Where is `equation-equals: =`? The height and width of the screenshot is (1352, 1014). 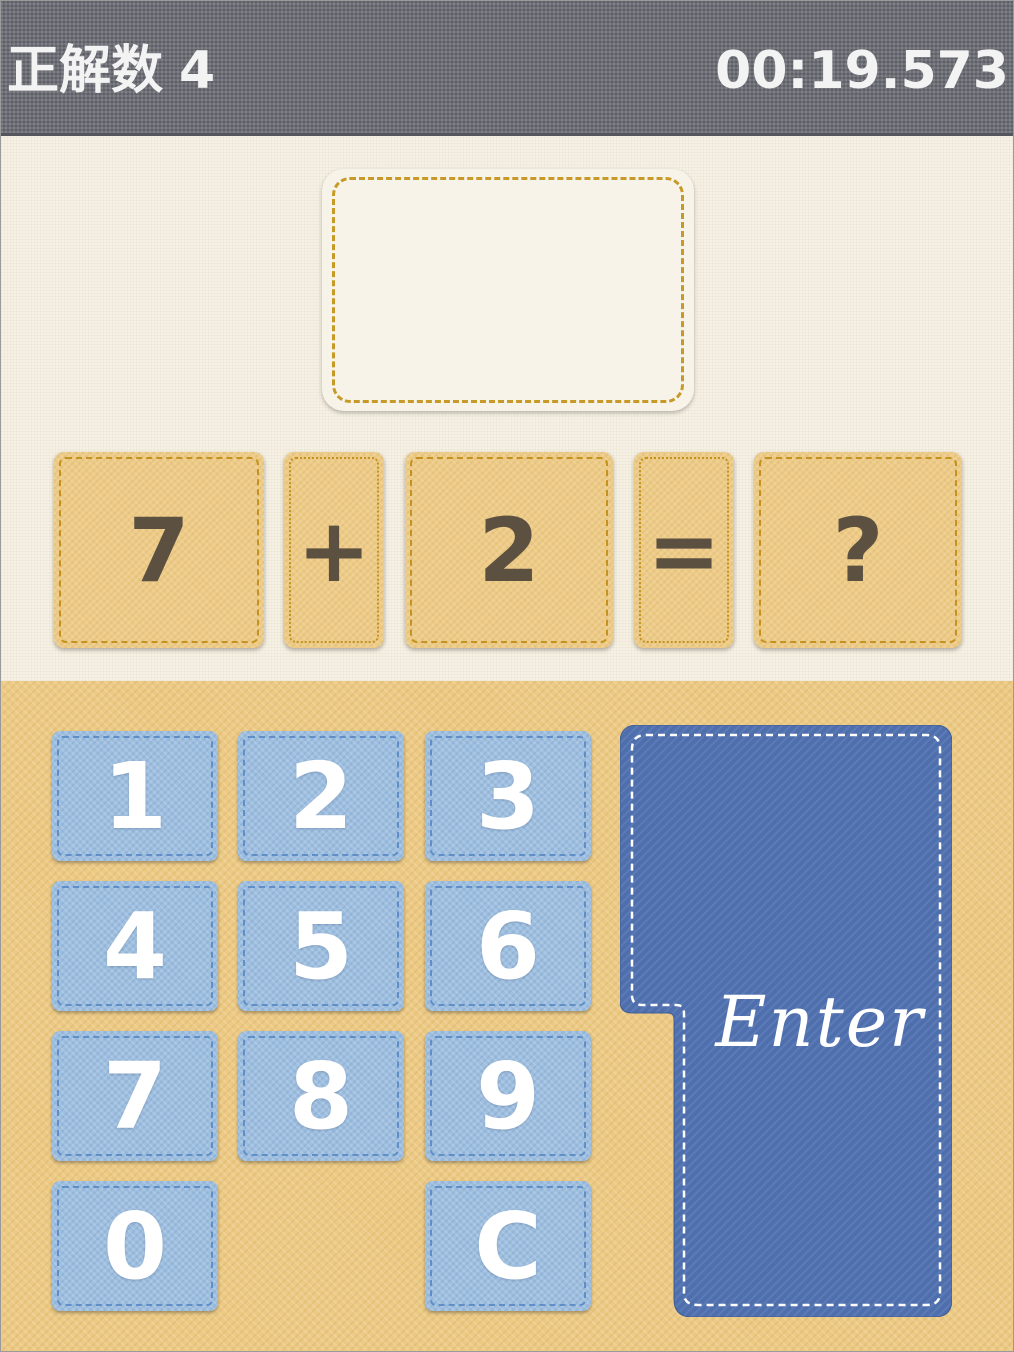 equation-equals: = is located at coordinates (684, 550).